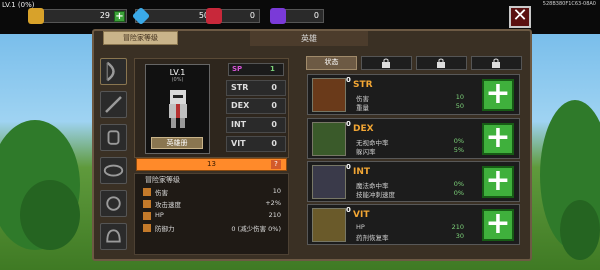  What do you see at coordinates (256, 144) in the screenshot?
I see `stat-row-vit: VIT 0` at bounding box center [256, 144].